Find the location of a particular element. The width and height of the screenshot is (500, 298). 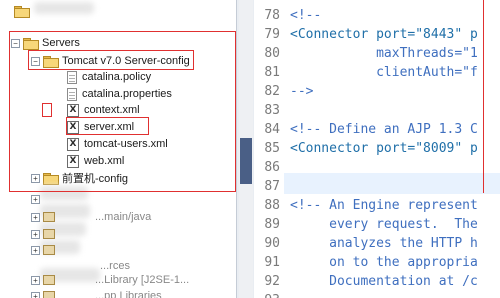

line-number: 90 is located at coordinates (272, 243).